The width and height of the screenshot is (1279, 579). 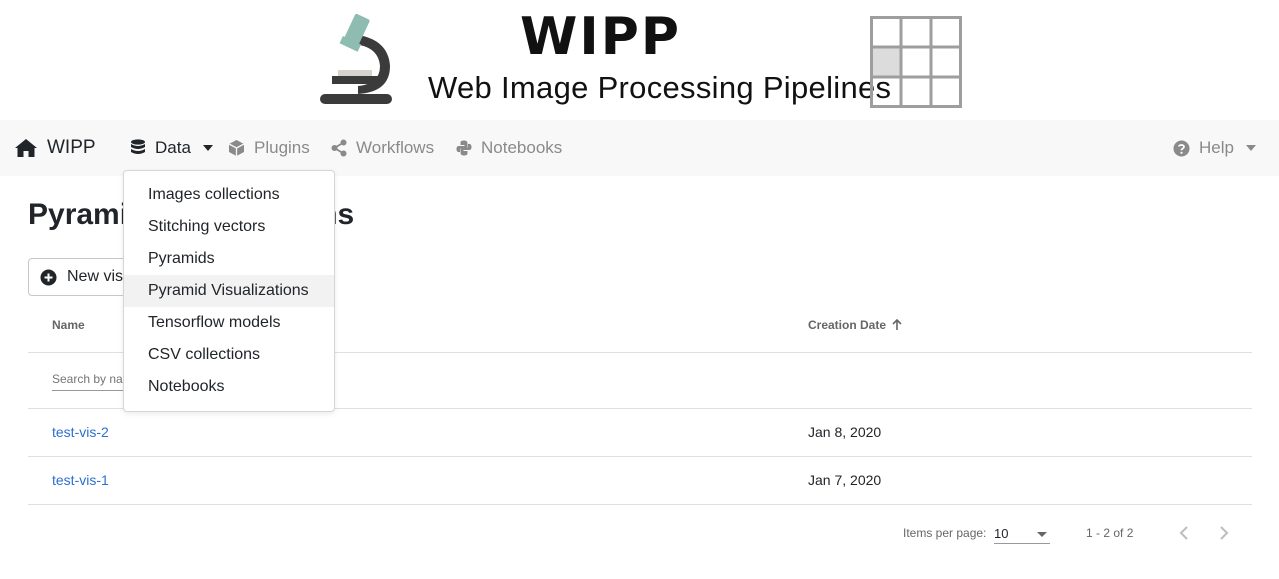 I want to click on home-icon, so click(x=26, y=148).